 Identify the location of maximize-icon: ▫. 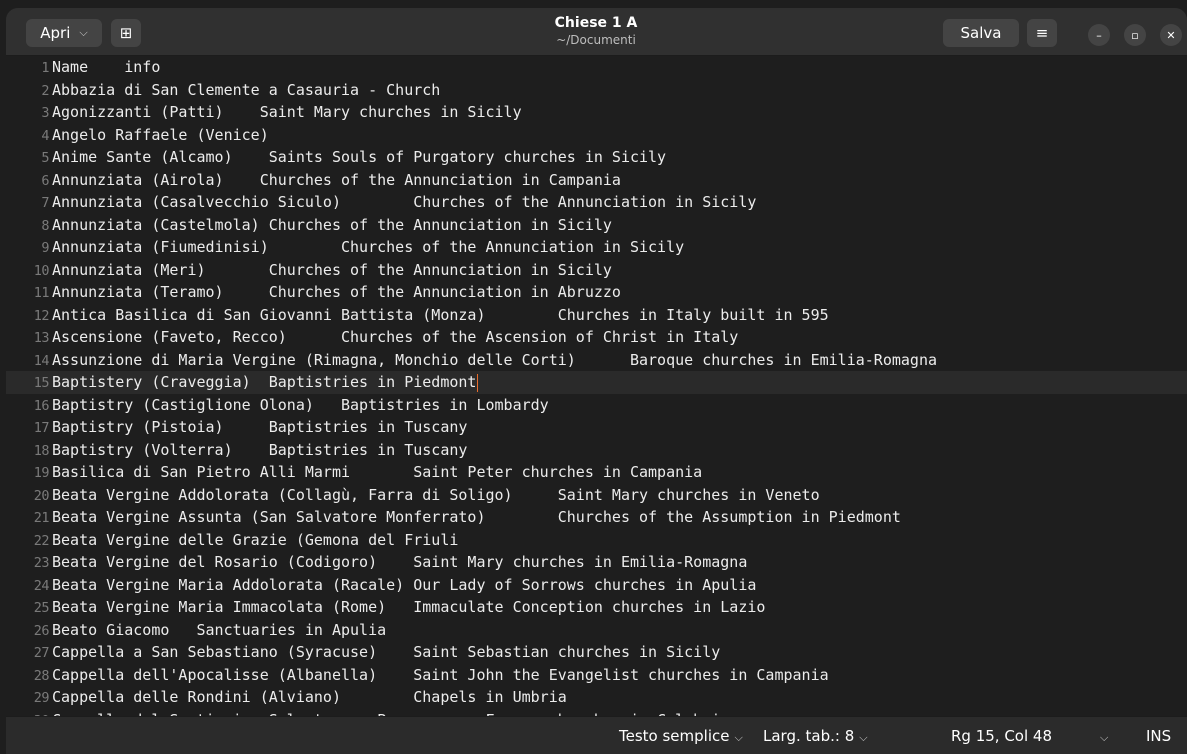
(1135, 35).